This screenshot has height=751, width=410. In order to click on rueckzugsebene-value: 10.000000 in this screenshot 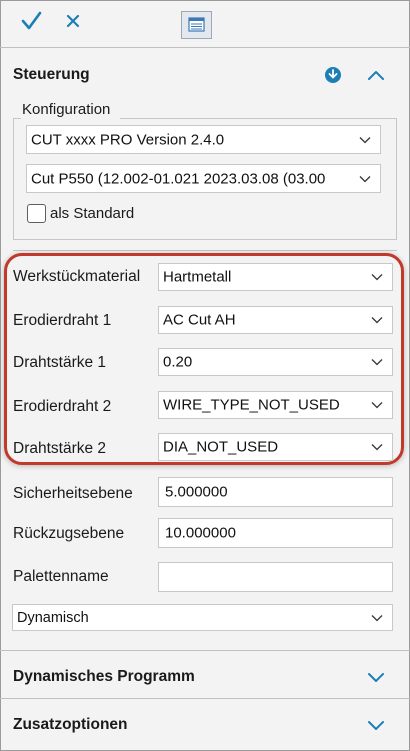, I will do `click(200, 533)`.